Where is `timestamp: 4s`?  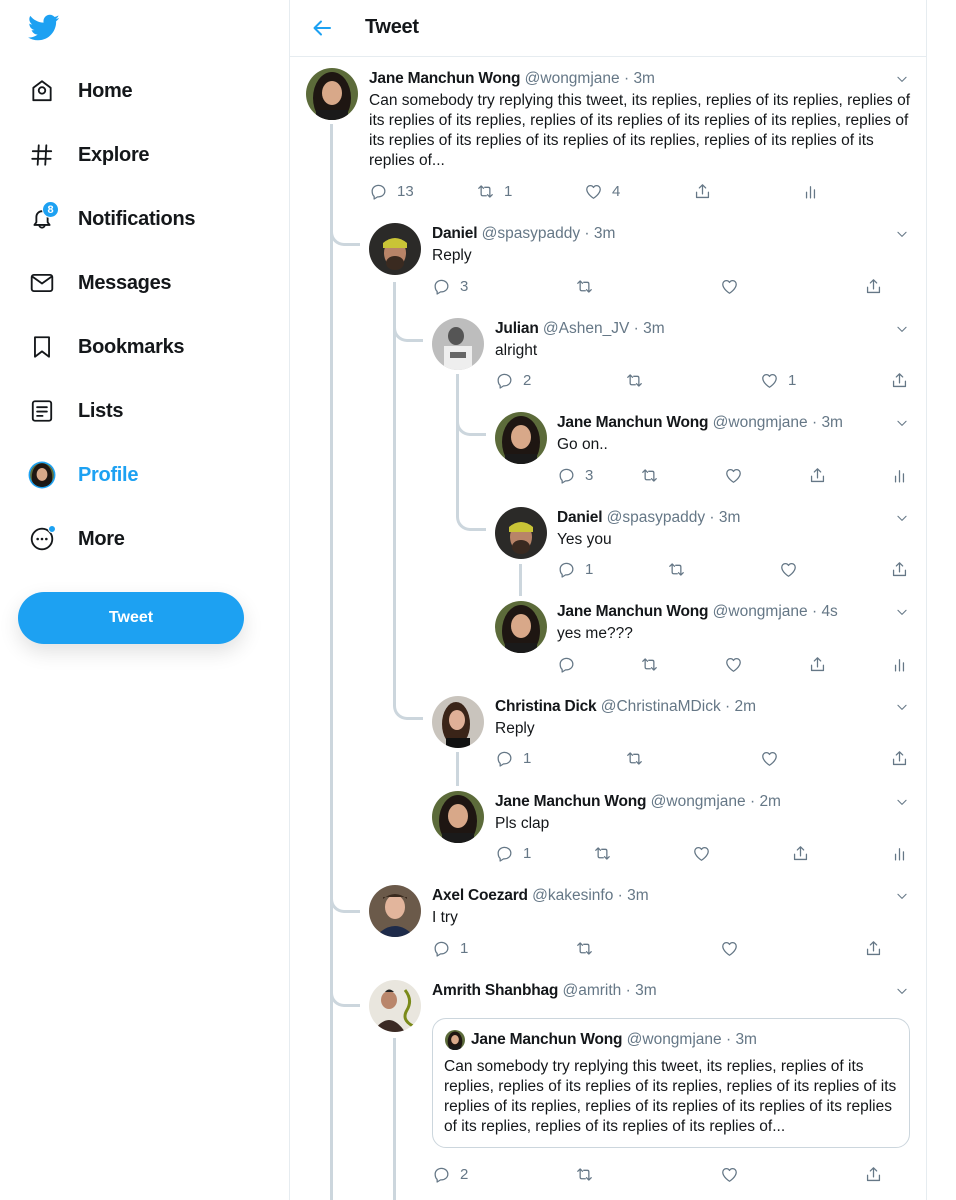 timestamp: 4s is located at coordinates (829, 611).